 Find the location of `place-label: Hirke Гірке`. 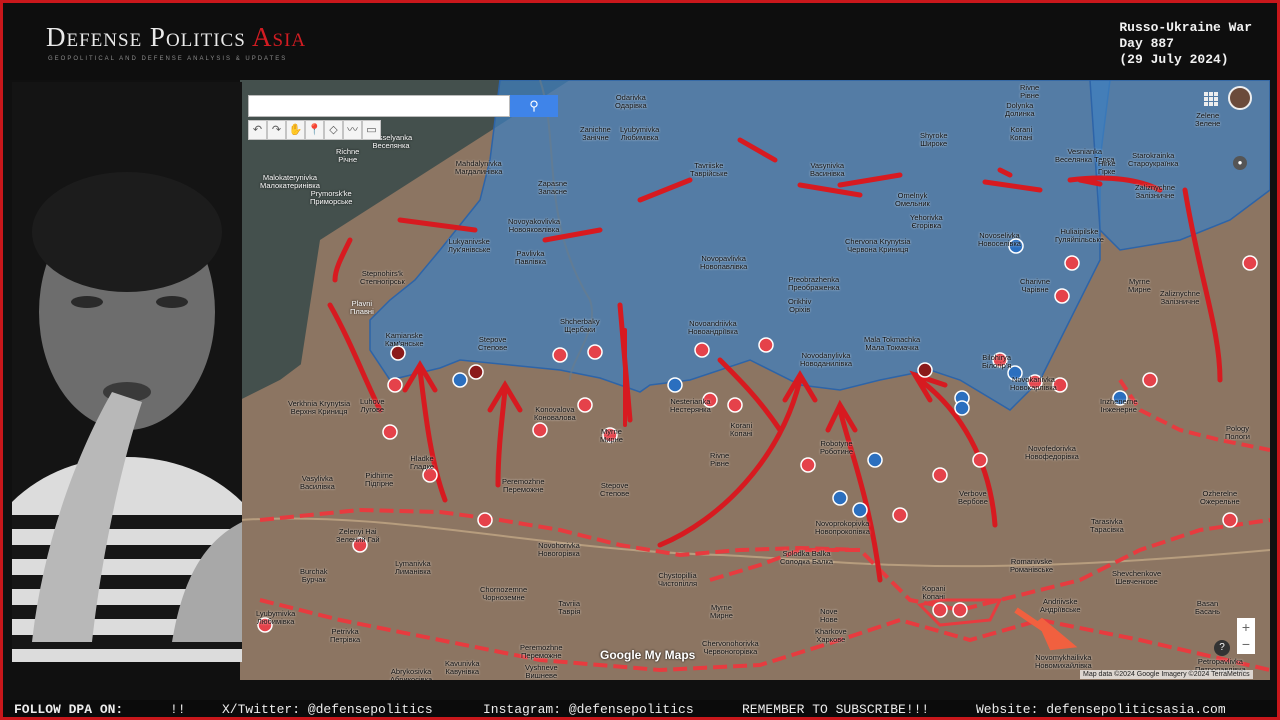

place-label: Hirke Гірке is located at coordinates (1107, 167).